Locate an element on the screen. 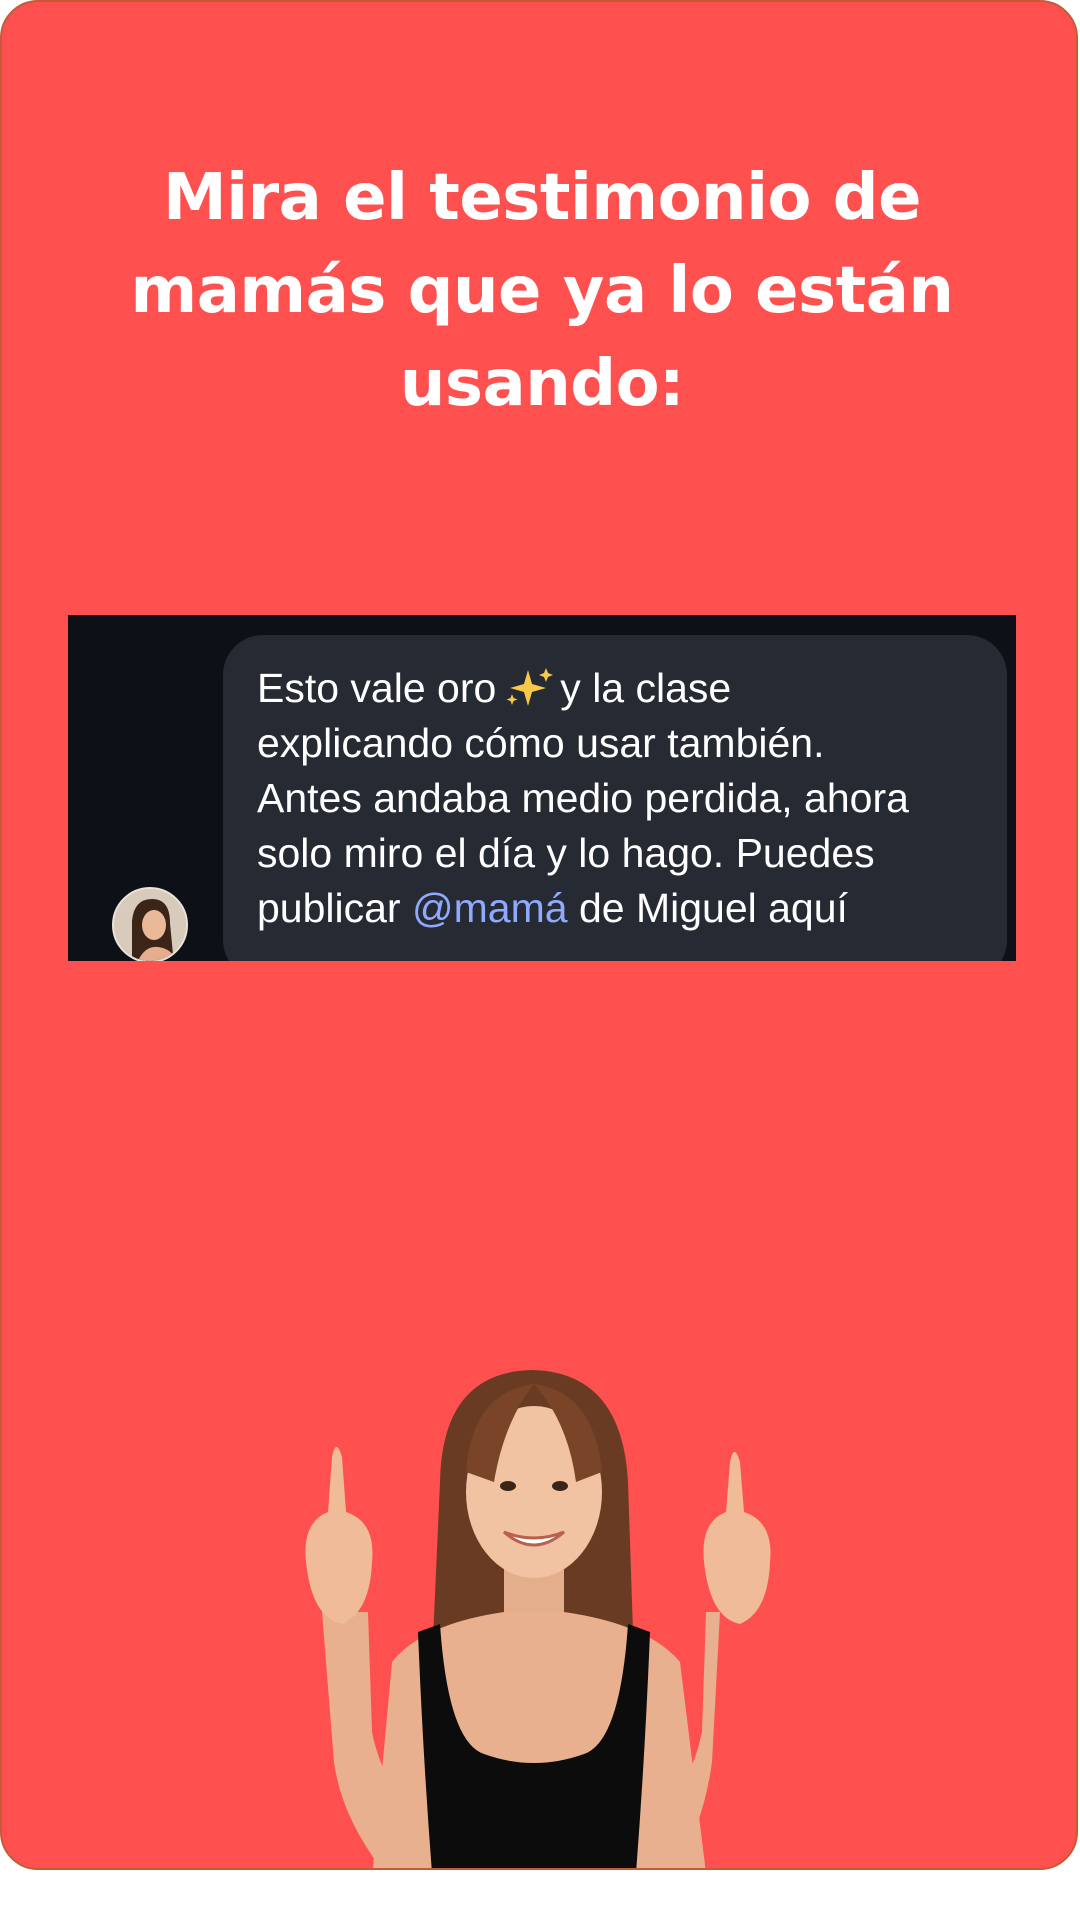 The image size is (1080, 1920). mention-link: @mamá is located at coordinates (490, 908).